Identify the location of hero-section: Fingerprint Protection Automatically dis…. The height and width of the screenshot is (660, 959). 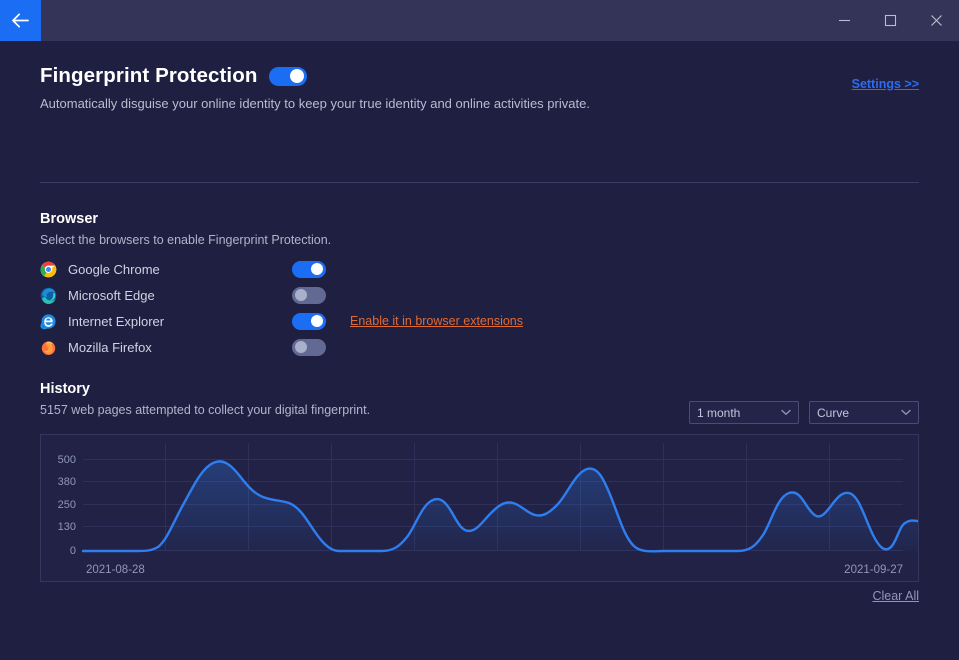
(479, 87).